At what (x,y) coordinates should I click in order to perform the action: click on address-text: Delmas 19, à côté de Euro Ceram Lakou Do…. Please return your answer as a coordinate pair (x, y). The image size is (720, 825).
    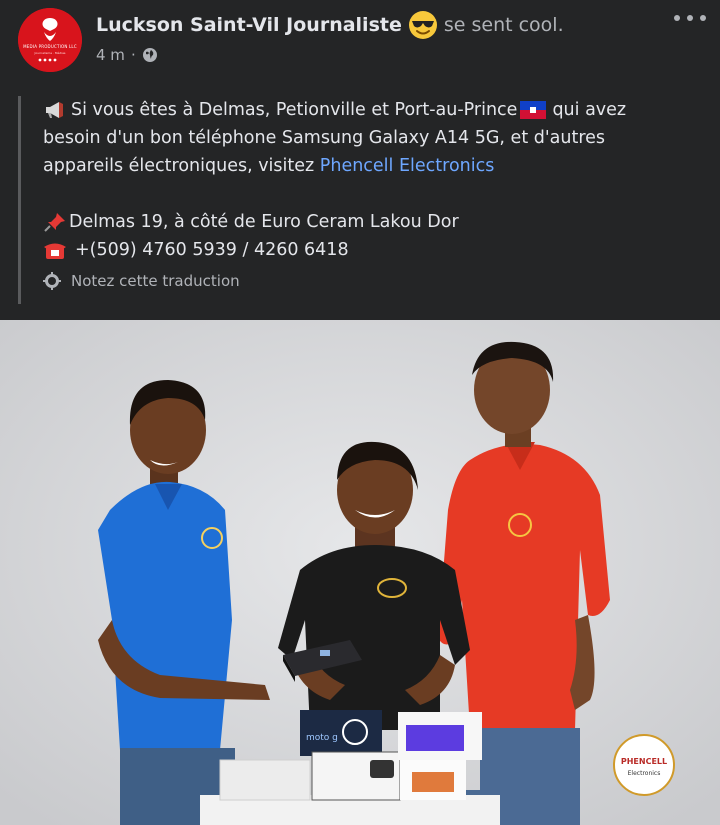
    Looking at the image, I should click on (264, 222).